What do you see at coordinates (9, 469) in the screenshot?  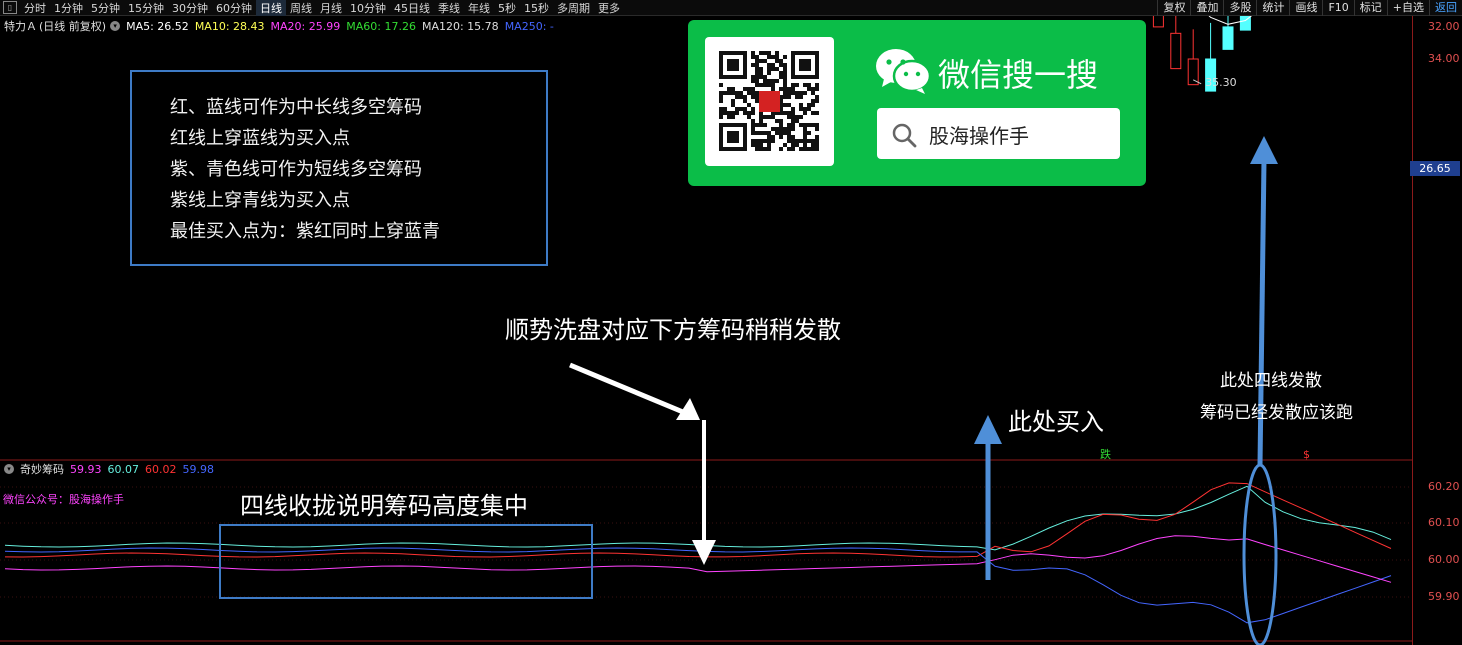 I see `indicator-settings-icon: ▾` at bounding box center [9, 469].